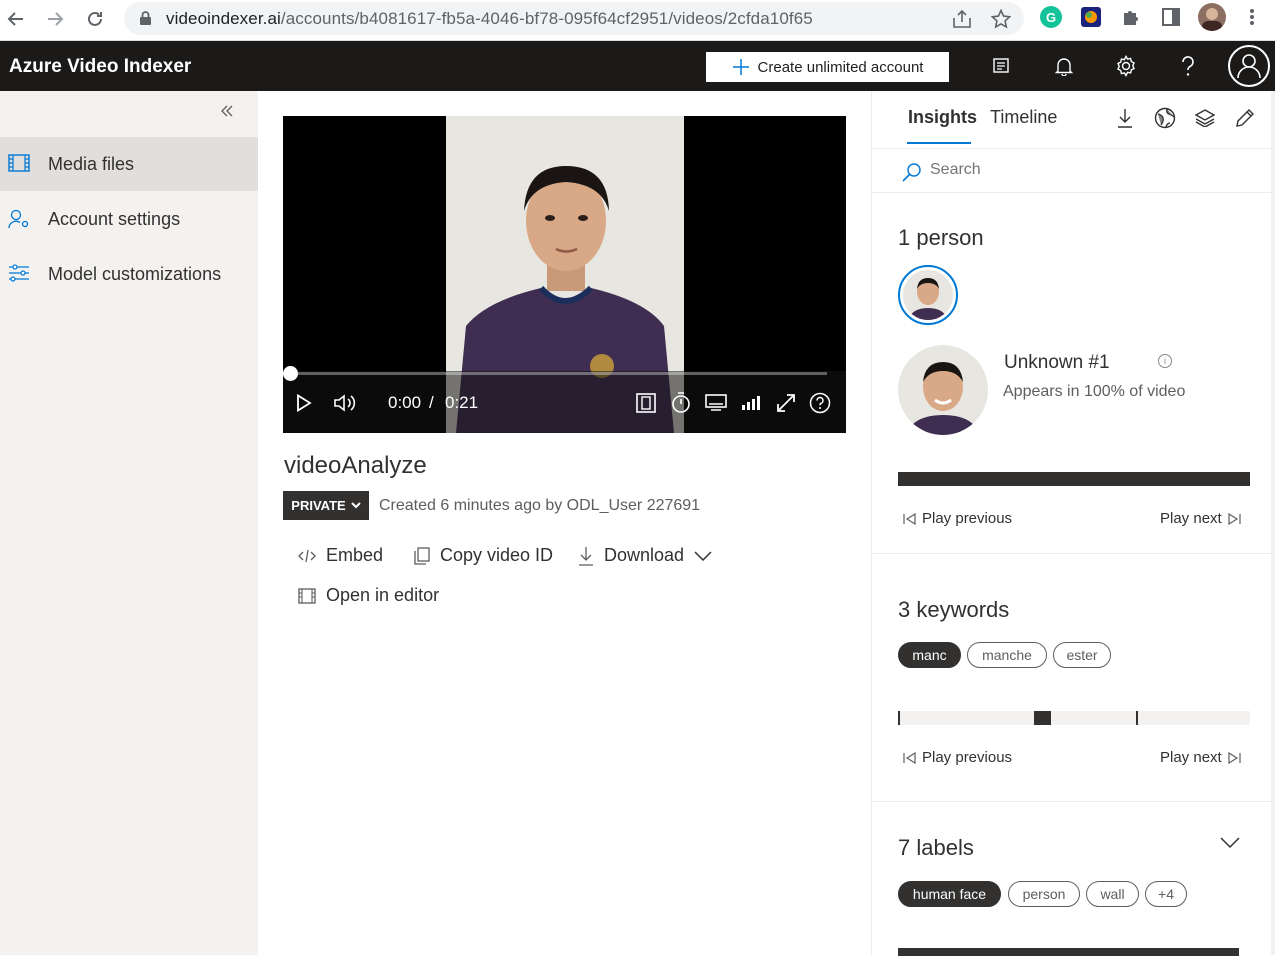  I want to click on active-tab-indicator, so click(939, 143).